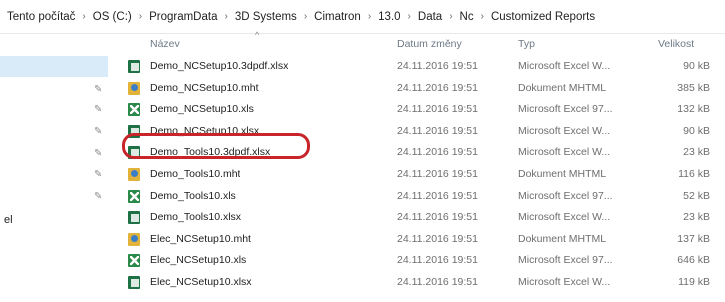 This screenshot has width=725, height=302. What do you see at coordinates (216, 146) in the screenshot?
I see `red-highlight-marker` at bounding box center [216, 146].